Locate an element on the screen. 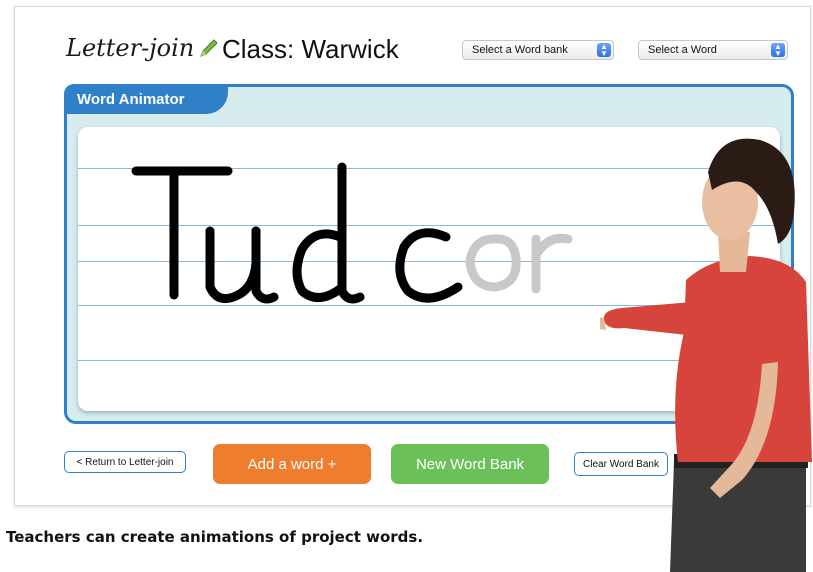 This screenshot has width=813, height=572. word-select: Select a Word ▲ ▼ is located at coordinates (713, 50).